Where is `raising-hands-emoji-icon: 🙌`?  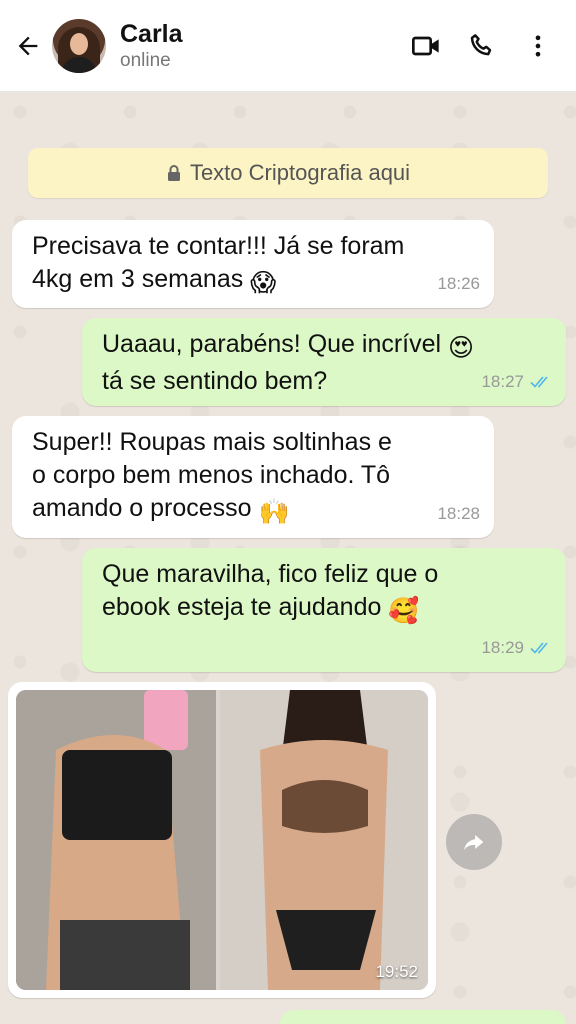
raising-hands-emoji-icon: 🙌 is located at coordinates (274, 512).